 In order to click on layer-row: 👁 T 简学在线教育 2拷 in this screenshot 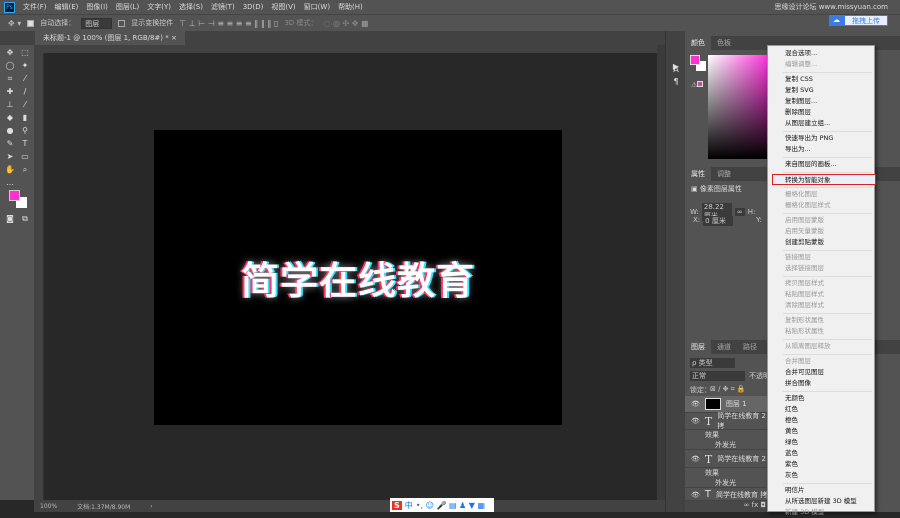, I will do `click(727, 421)`.